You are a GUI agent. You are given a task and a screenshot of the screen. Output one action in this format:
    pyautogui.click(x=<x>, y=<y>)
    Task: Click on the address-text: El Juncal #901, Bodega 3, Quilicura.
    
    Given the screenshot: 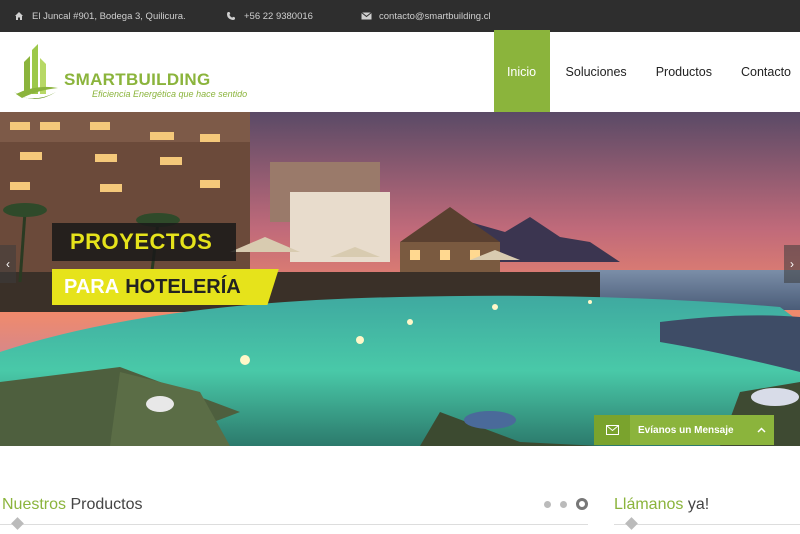 What is the action you would take?
    pyautogui.click(x=109, y=16)
    